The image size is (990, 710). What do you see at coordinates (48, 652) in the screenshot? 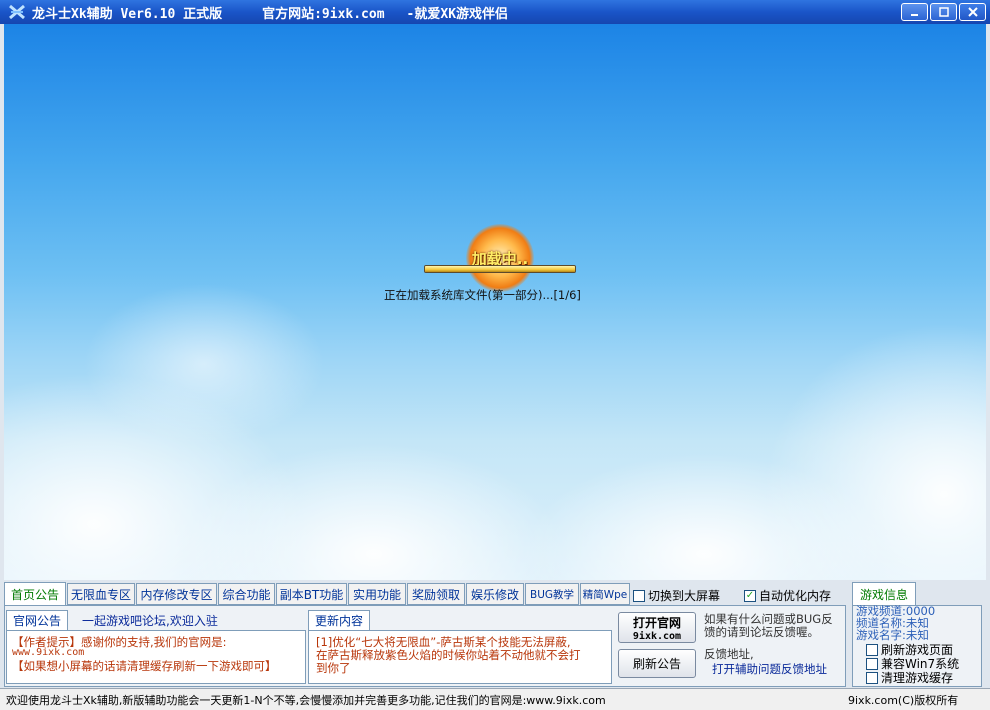
I see `notice-line-2: www.9ixk.com` at bounding box center [48, 652].